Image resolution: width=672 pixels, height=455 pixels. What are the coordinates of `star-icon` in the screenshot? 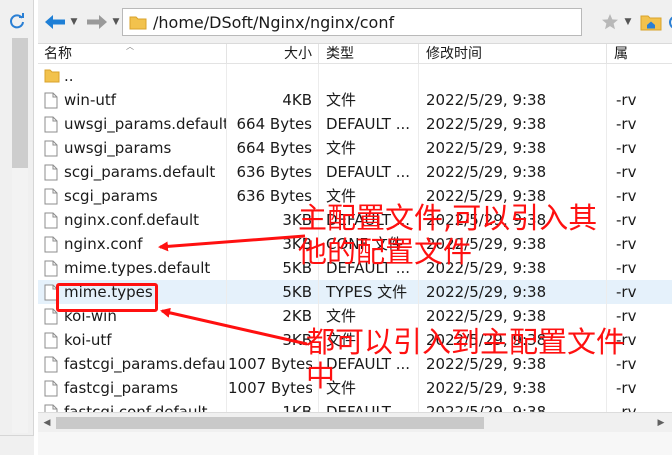 It's located at (610, 22).